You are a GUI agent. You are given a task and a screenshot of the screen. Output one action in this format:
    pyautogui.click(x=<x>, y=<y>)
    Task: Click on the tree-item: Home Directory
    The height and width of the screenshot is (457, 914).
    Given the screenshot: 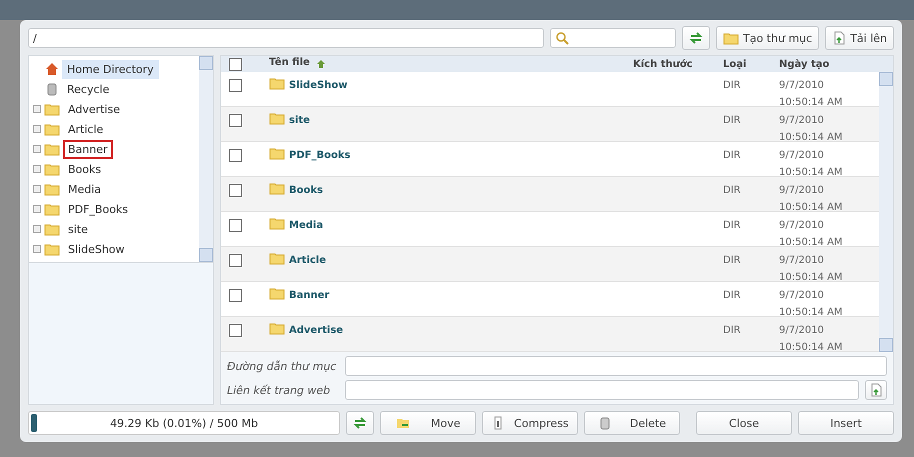 What is the action you would take?
    pyautogui.click(x=110, y=69)
    